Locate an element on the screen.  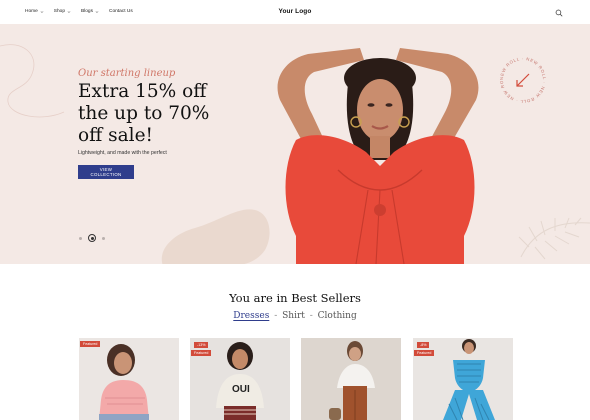
decorative-leaf is located at coordinates (554, 238).